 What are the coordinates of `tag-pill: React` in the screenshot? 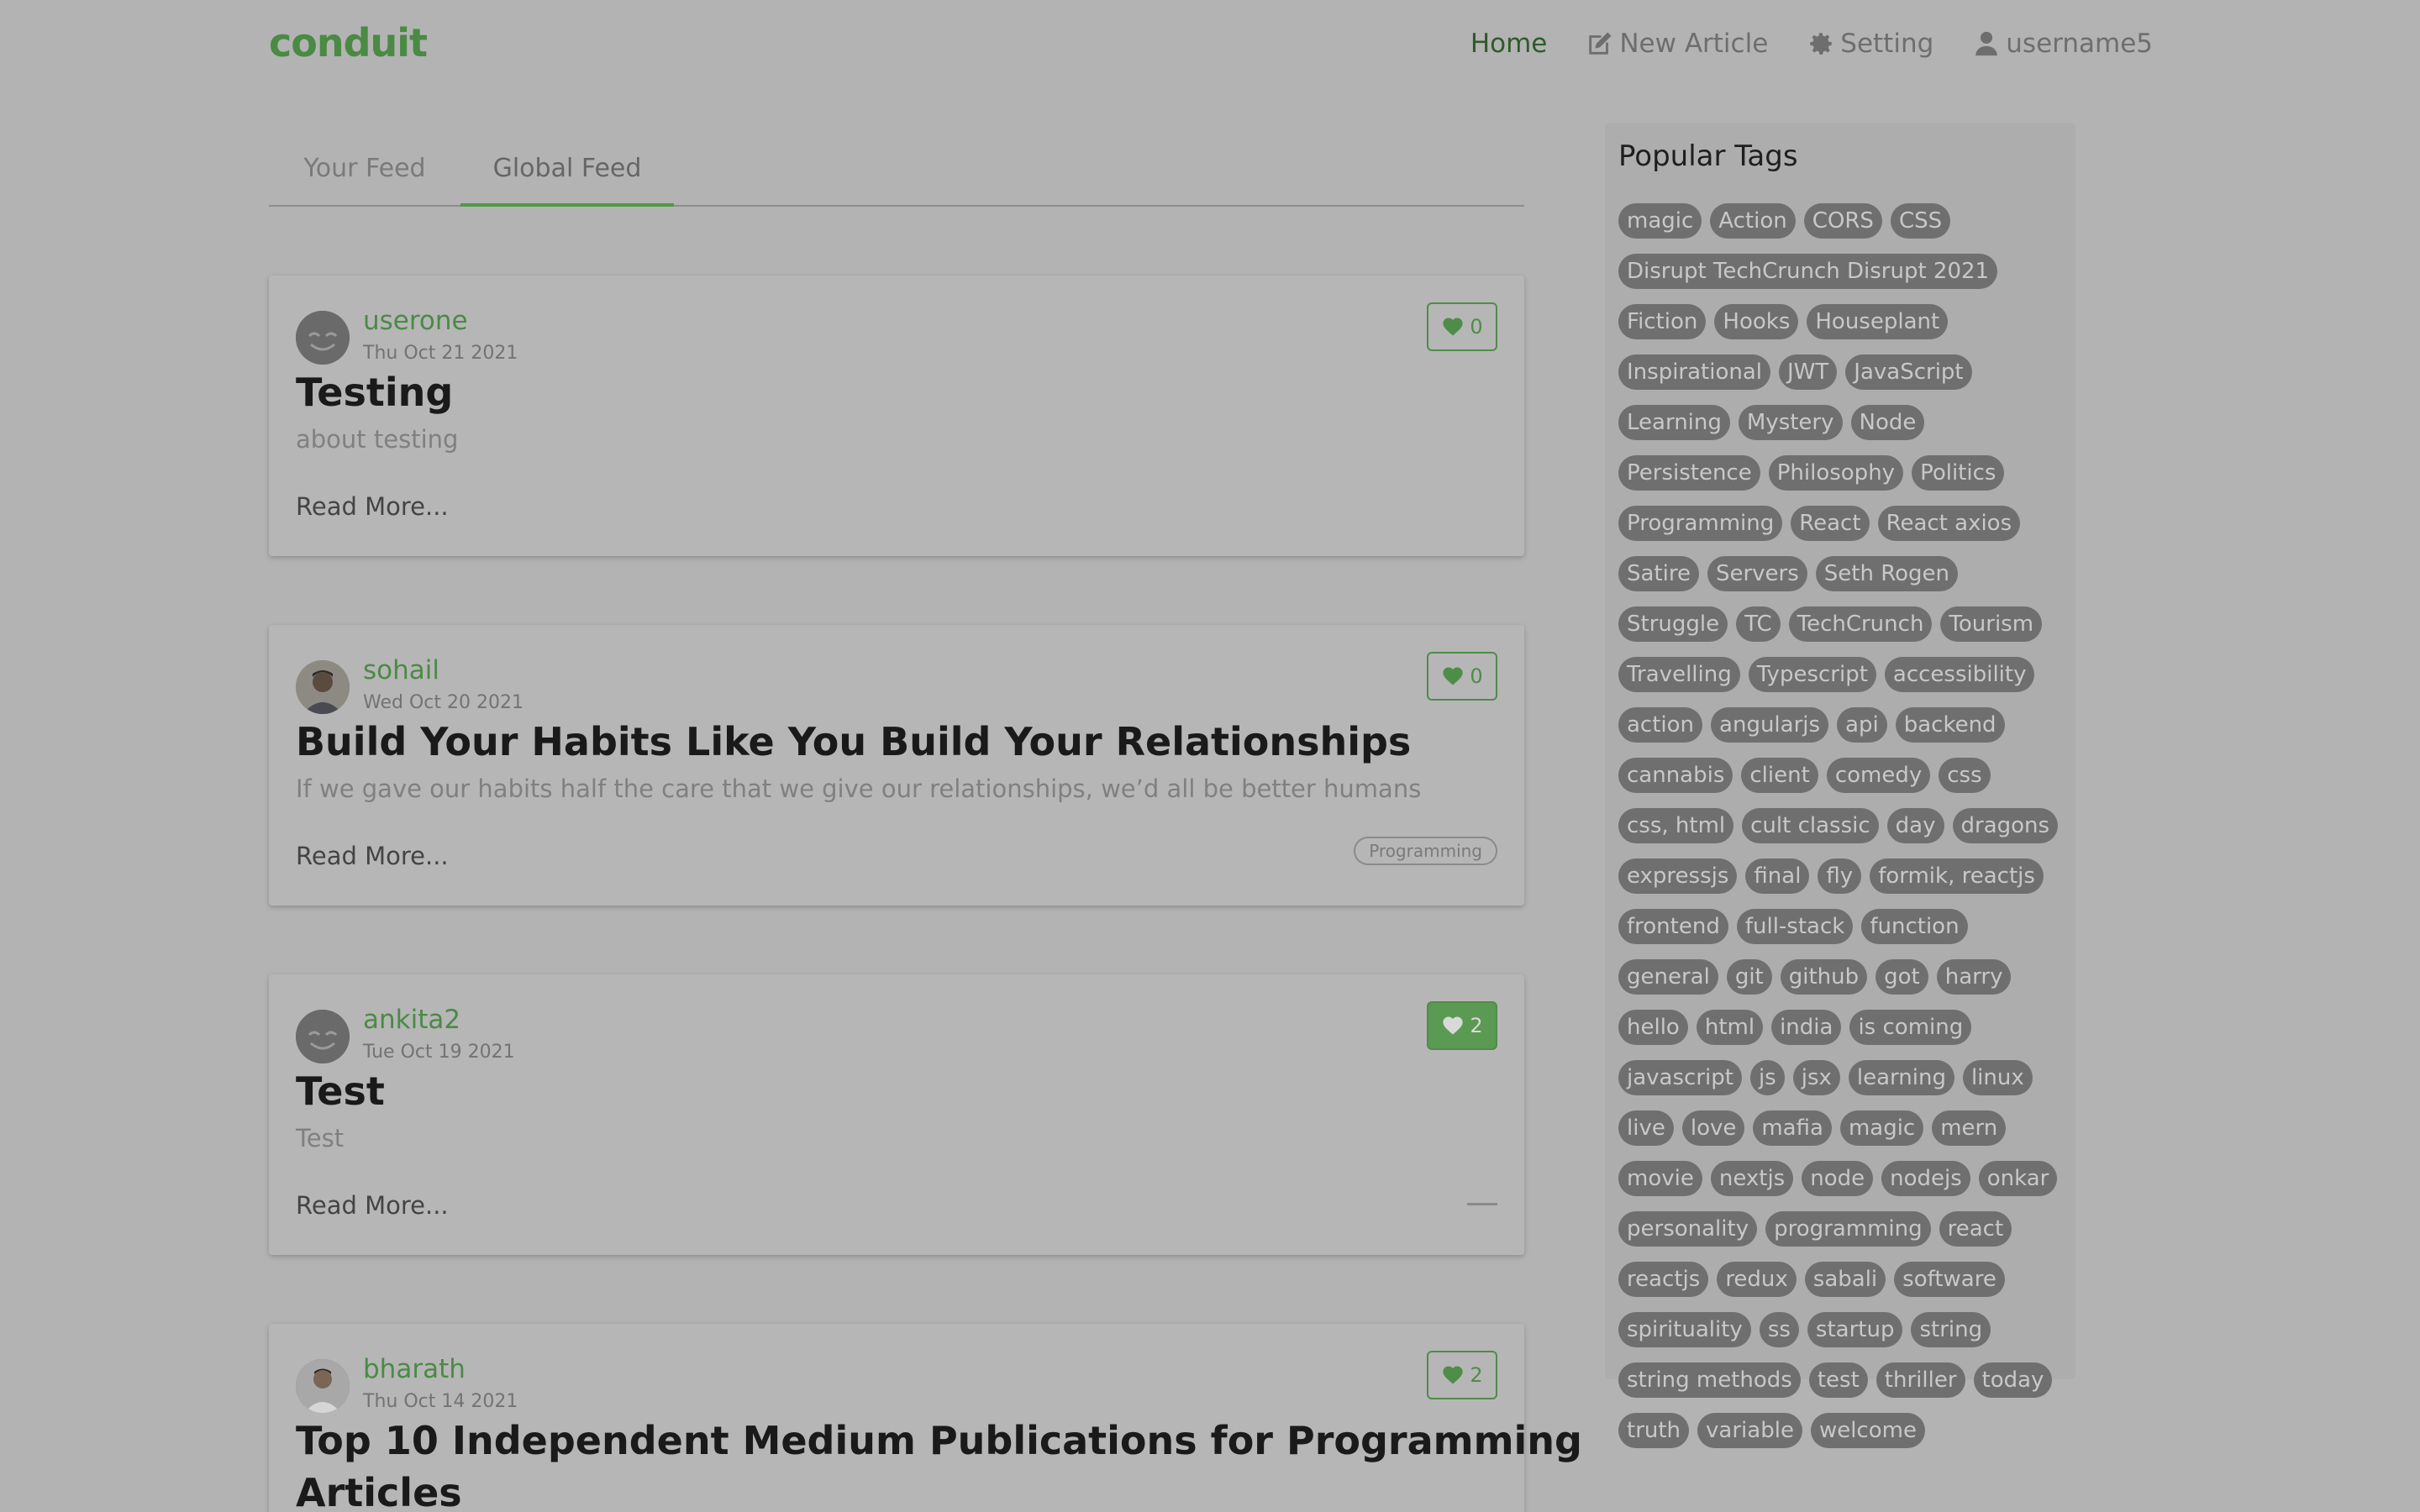 It's located at (1830, 523).